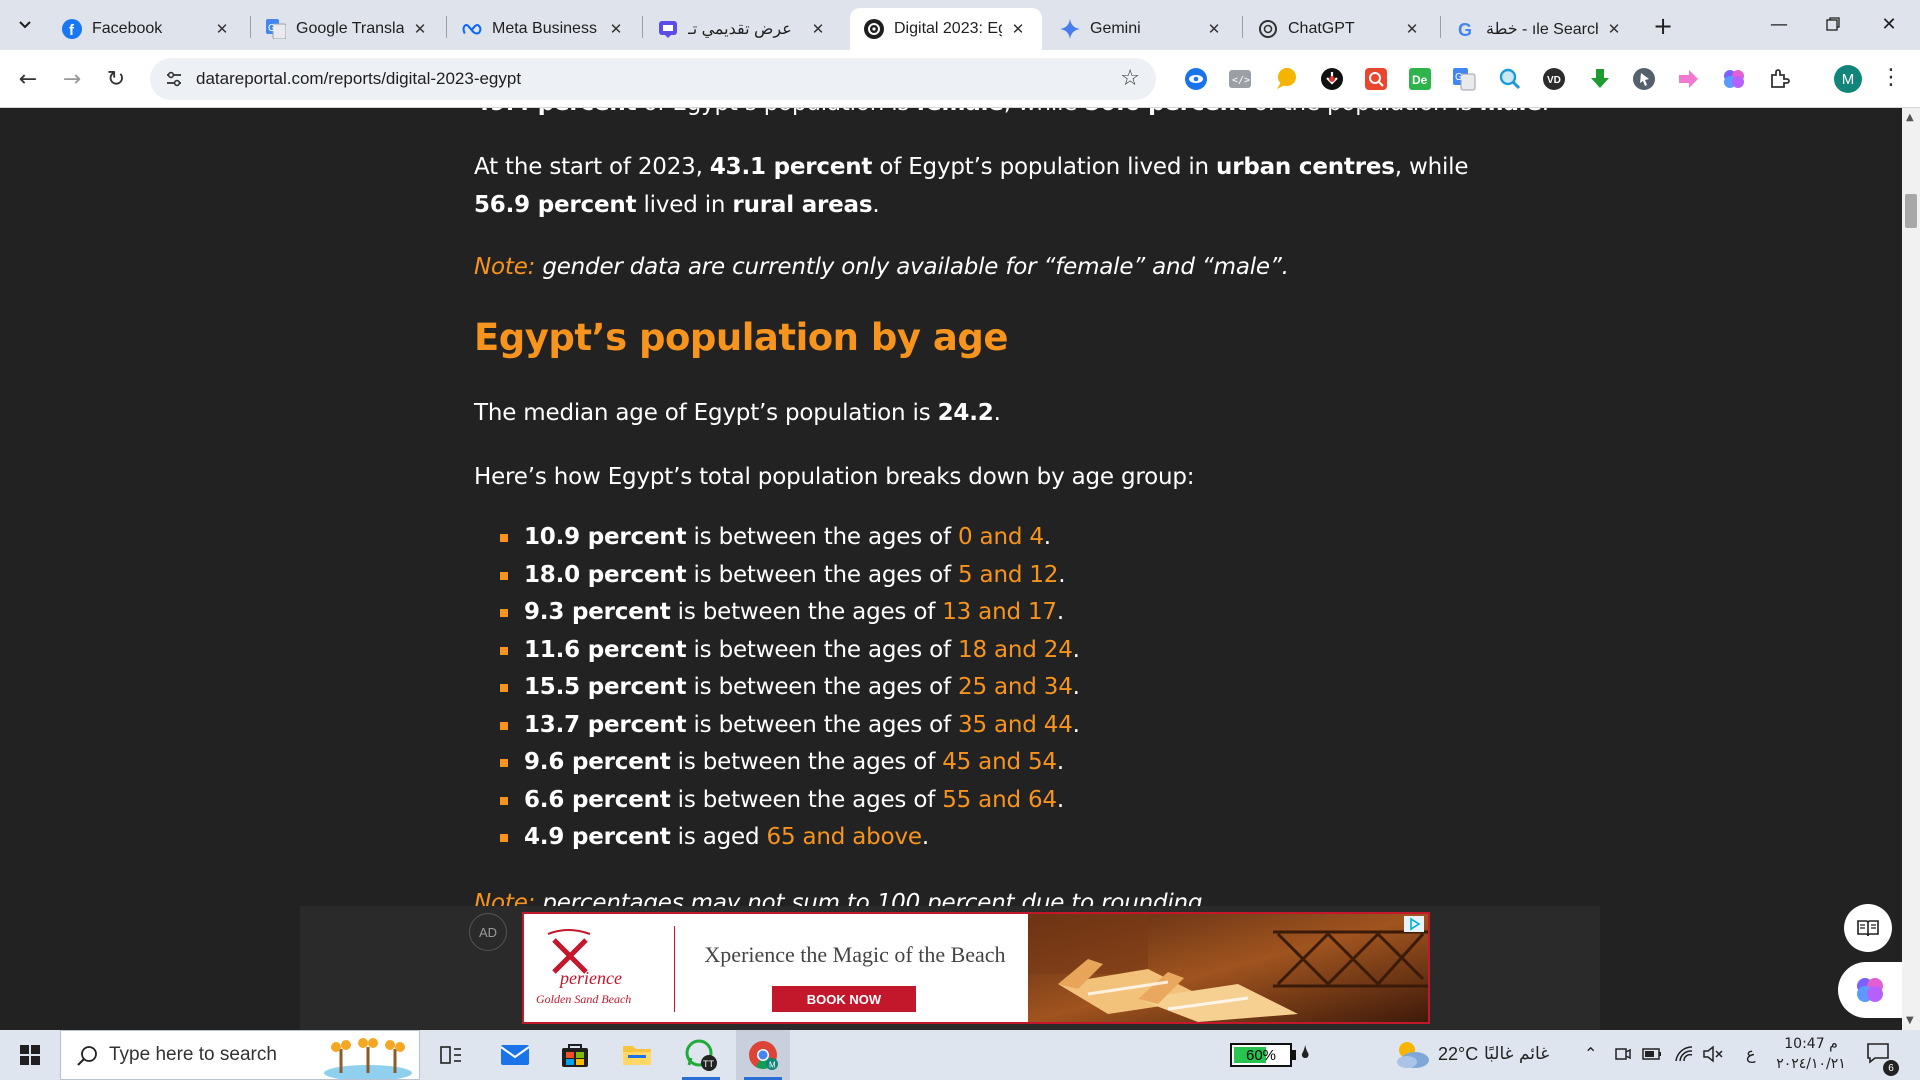 This screenshot has height=1080, width=1920. Describe the element at coordinates (946, 29) in the screenshot. I see `tab-digital-2023-egypt: Digital 2023: Egy ✕` at that location.